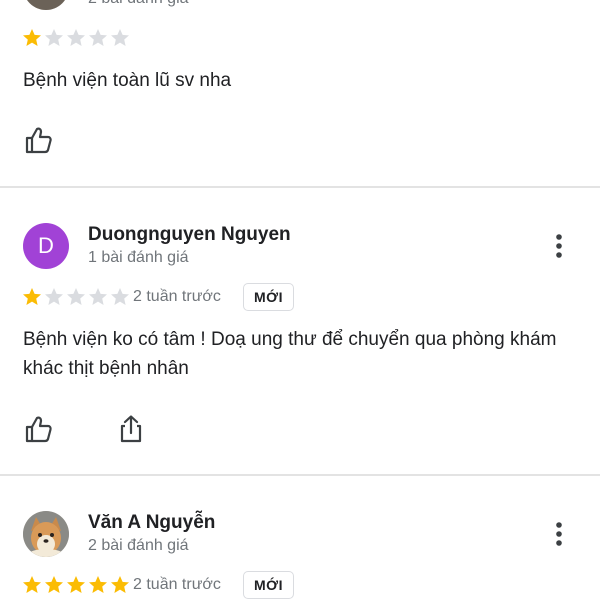 The width and height of the screenshot is (600, 600). Describe the element at coordinates (138, 257) in the screenshot. I see `review-count: 1 bài đánh giá` at that location.